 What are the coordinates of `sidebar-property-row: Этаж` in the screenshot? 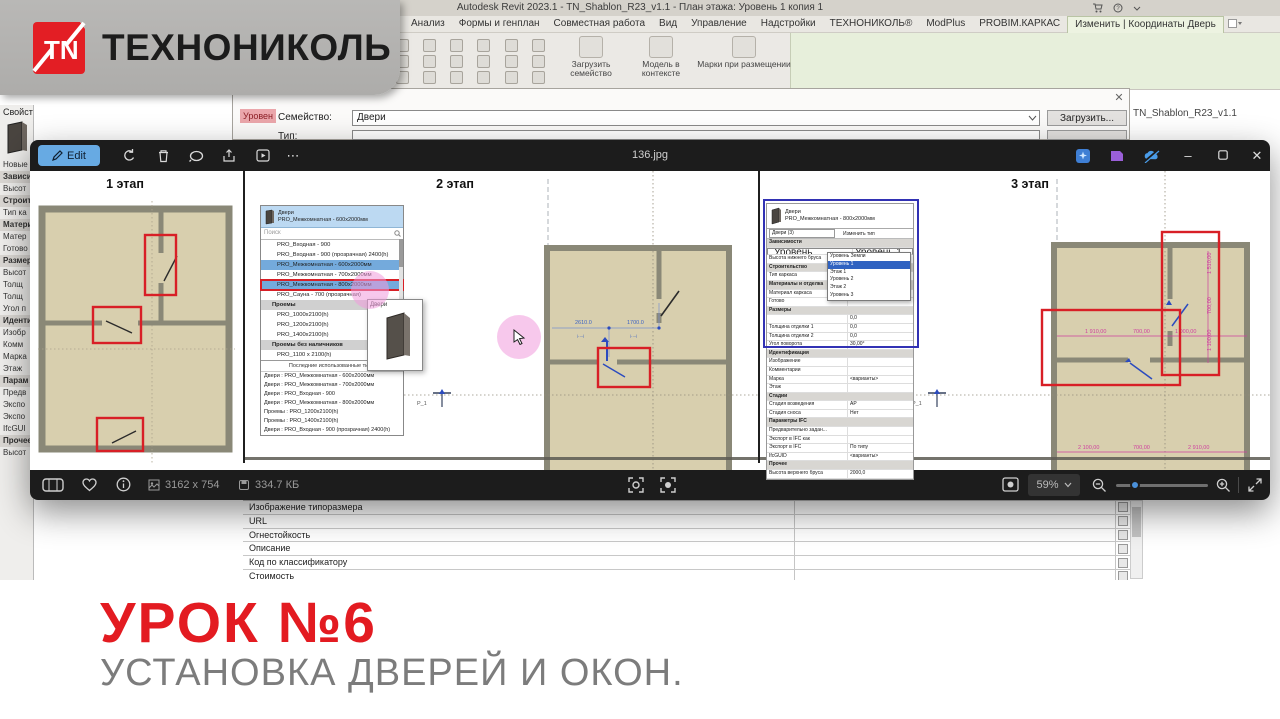 It's located at (13, 368).